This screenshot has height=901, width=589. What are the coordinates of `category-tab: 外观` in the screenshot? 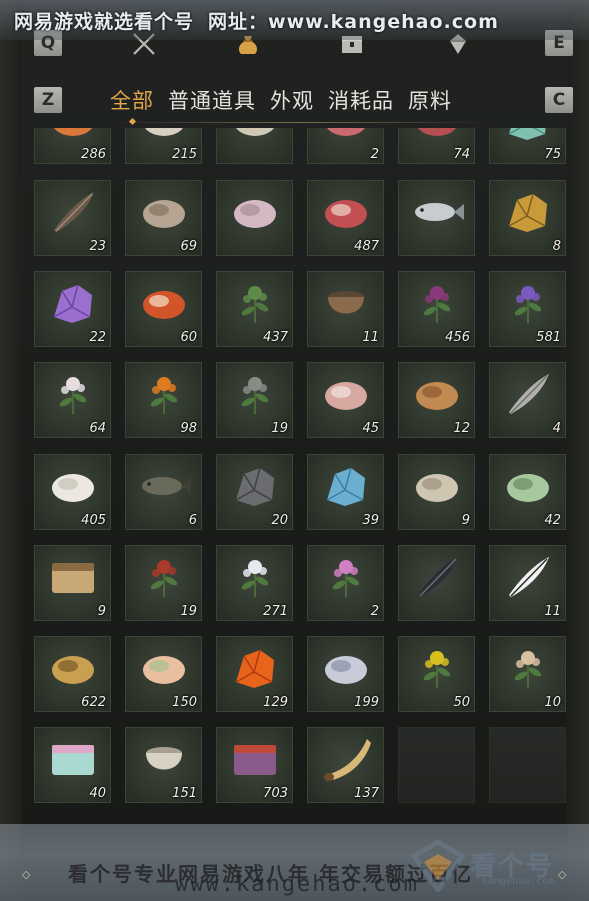 It's located at (292, 100).